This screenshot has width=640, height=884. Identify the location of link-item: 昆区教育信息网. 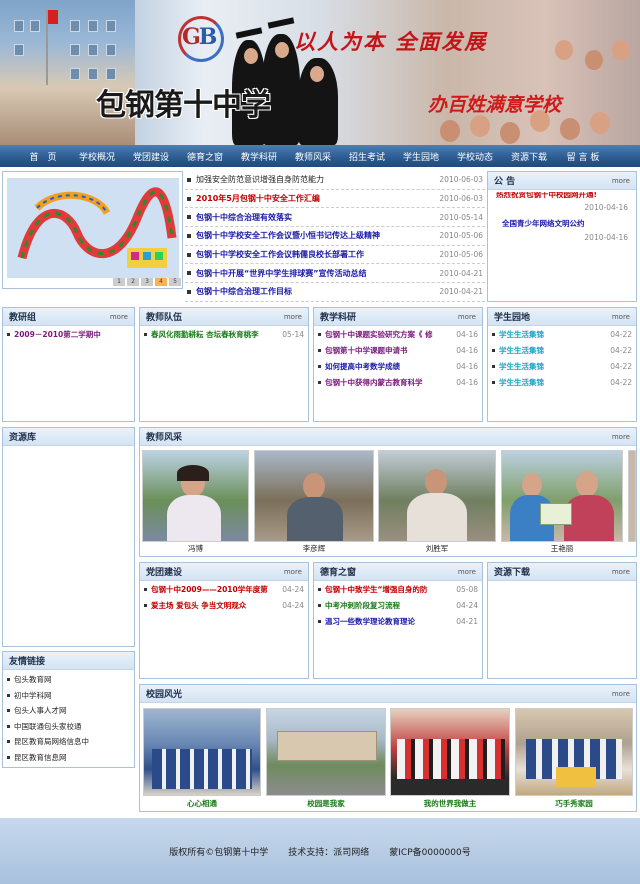
(68, 758).